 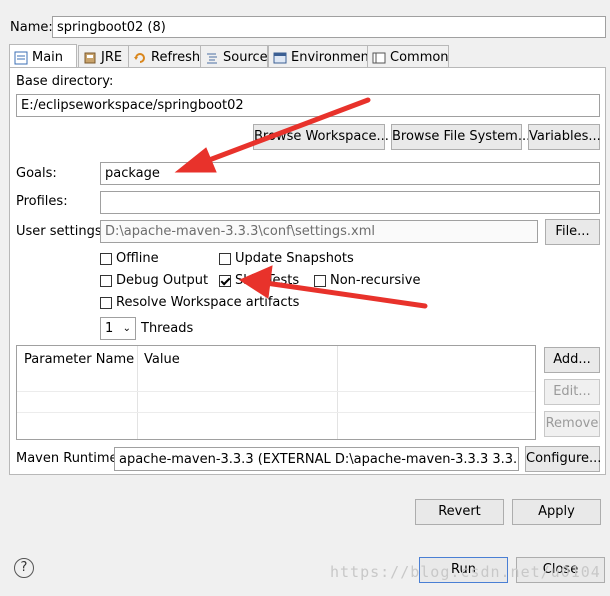 What do you see at coordinates (90, 58) in the screenshot?
I see `jre-icon` at bounding box center [90, 58].